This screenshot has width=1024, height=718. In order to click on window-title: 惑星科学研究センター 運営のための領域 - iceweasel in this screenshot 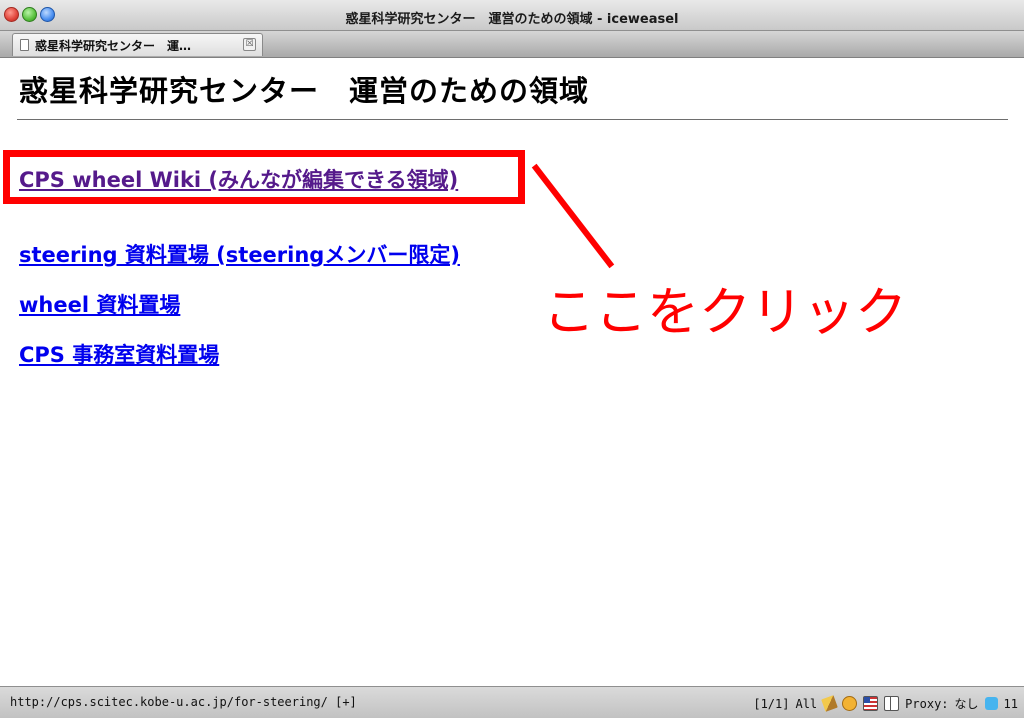, I will do `click(512, 19)`.